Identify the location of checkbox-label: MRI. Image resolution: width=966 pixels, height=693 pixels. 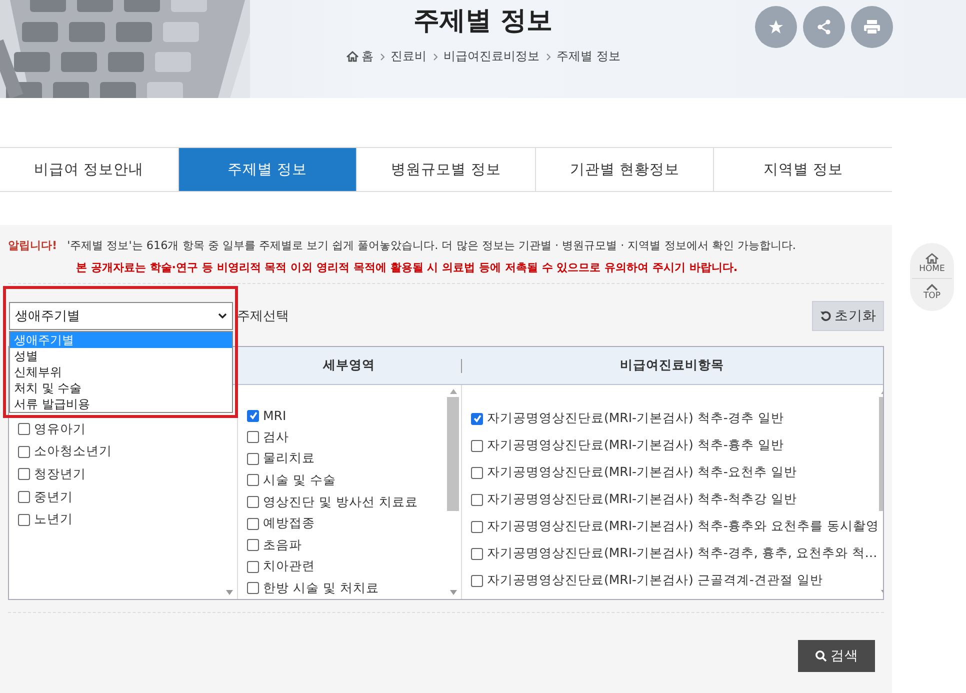
(274, 416).